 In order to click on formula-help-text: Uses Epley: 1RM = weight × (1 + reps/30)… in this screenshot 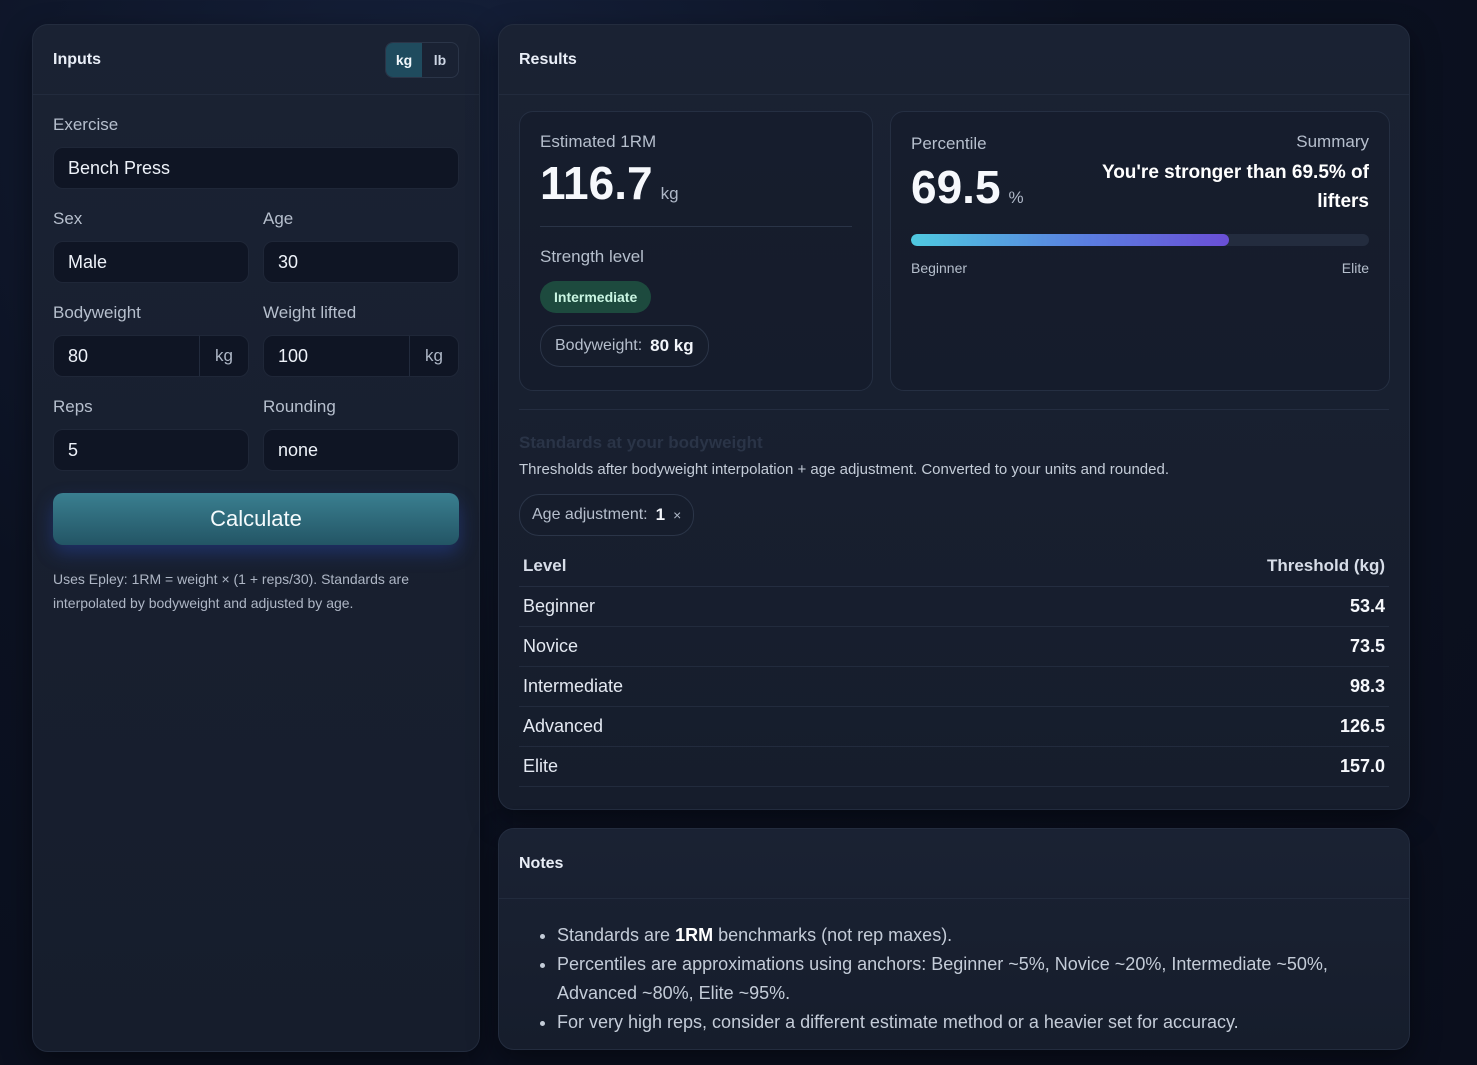, I will do `click(231, 591)`.